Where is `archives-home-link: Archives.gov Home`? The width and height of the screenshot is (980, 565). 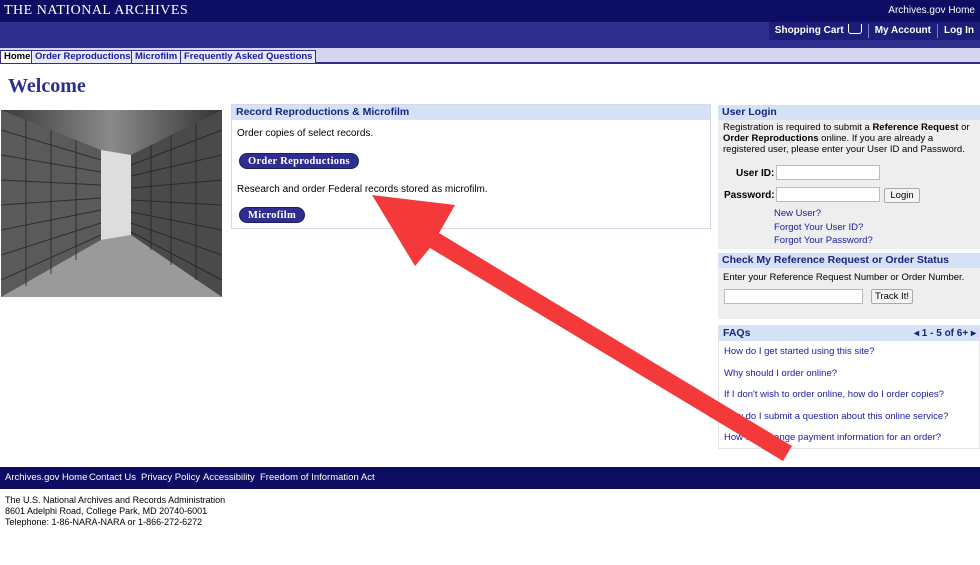
archives-home-link: Archives.gov Home is located at coordinates (931, 10).